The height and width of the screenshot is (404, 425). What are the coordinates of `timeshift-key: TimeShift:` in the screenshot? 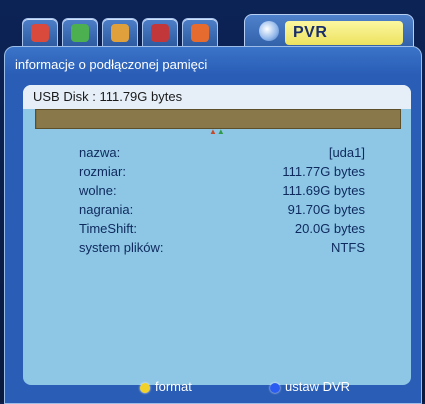 It's located at (108, 228).